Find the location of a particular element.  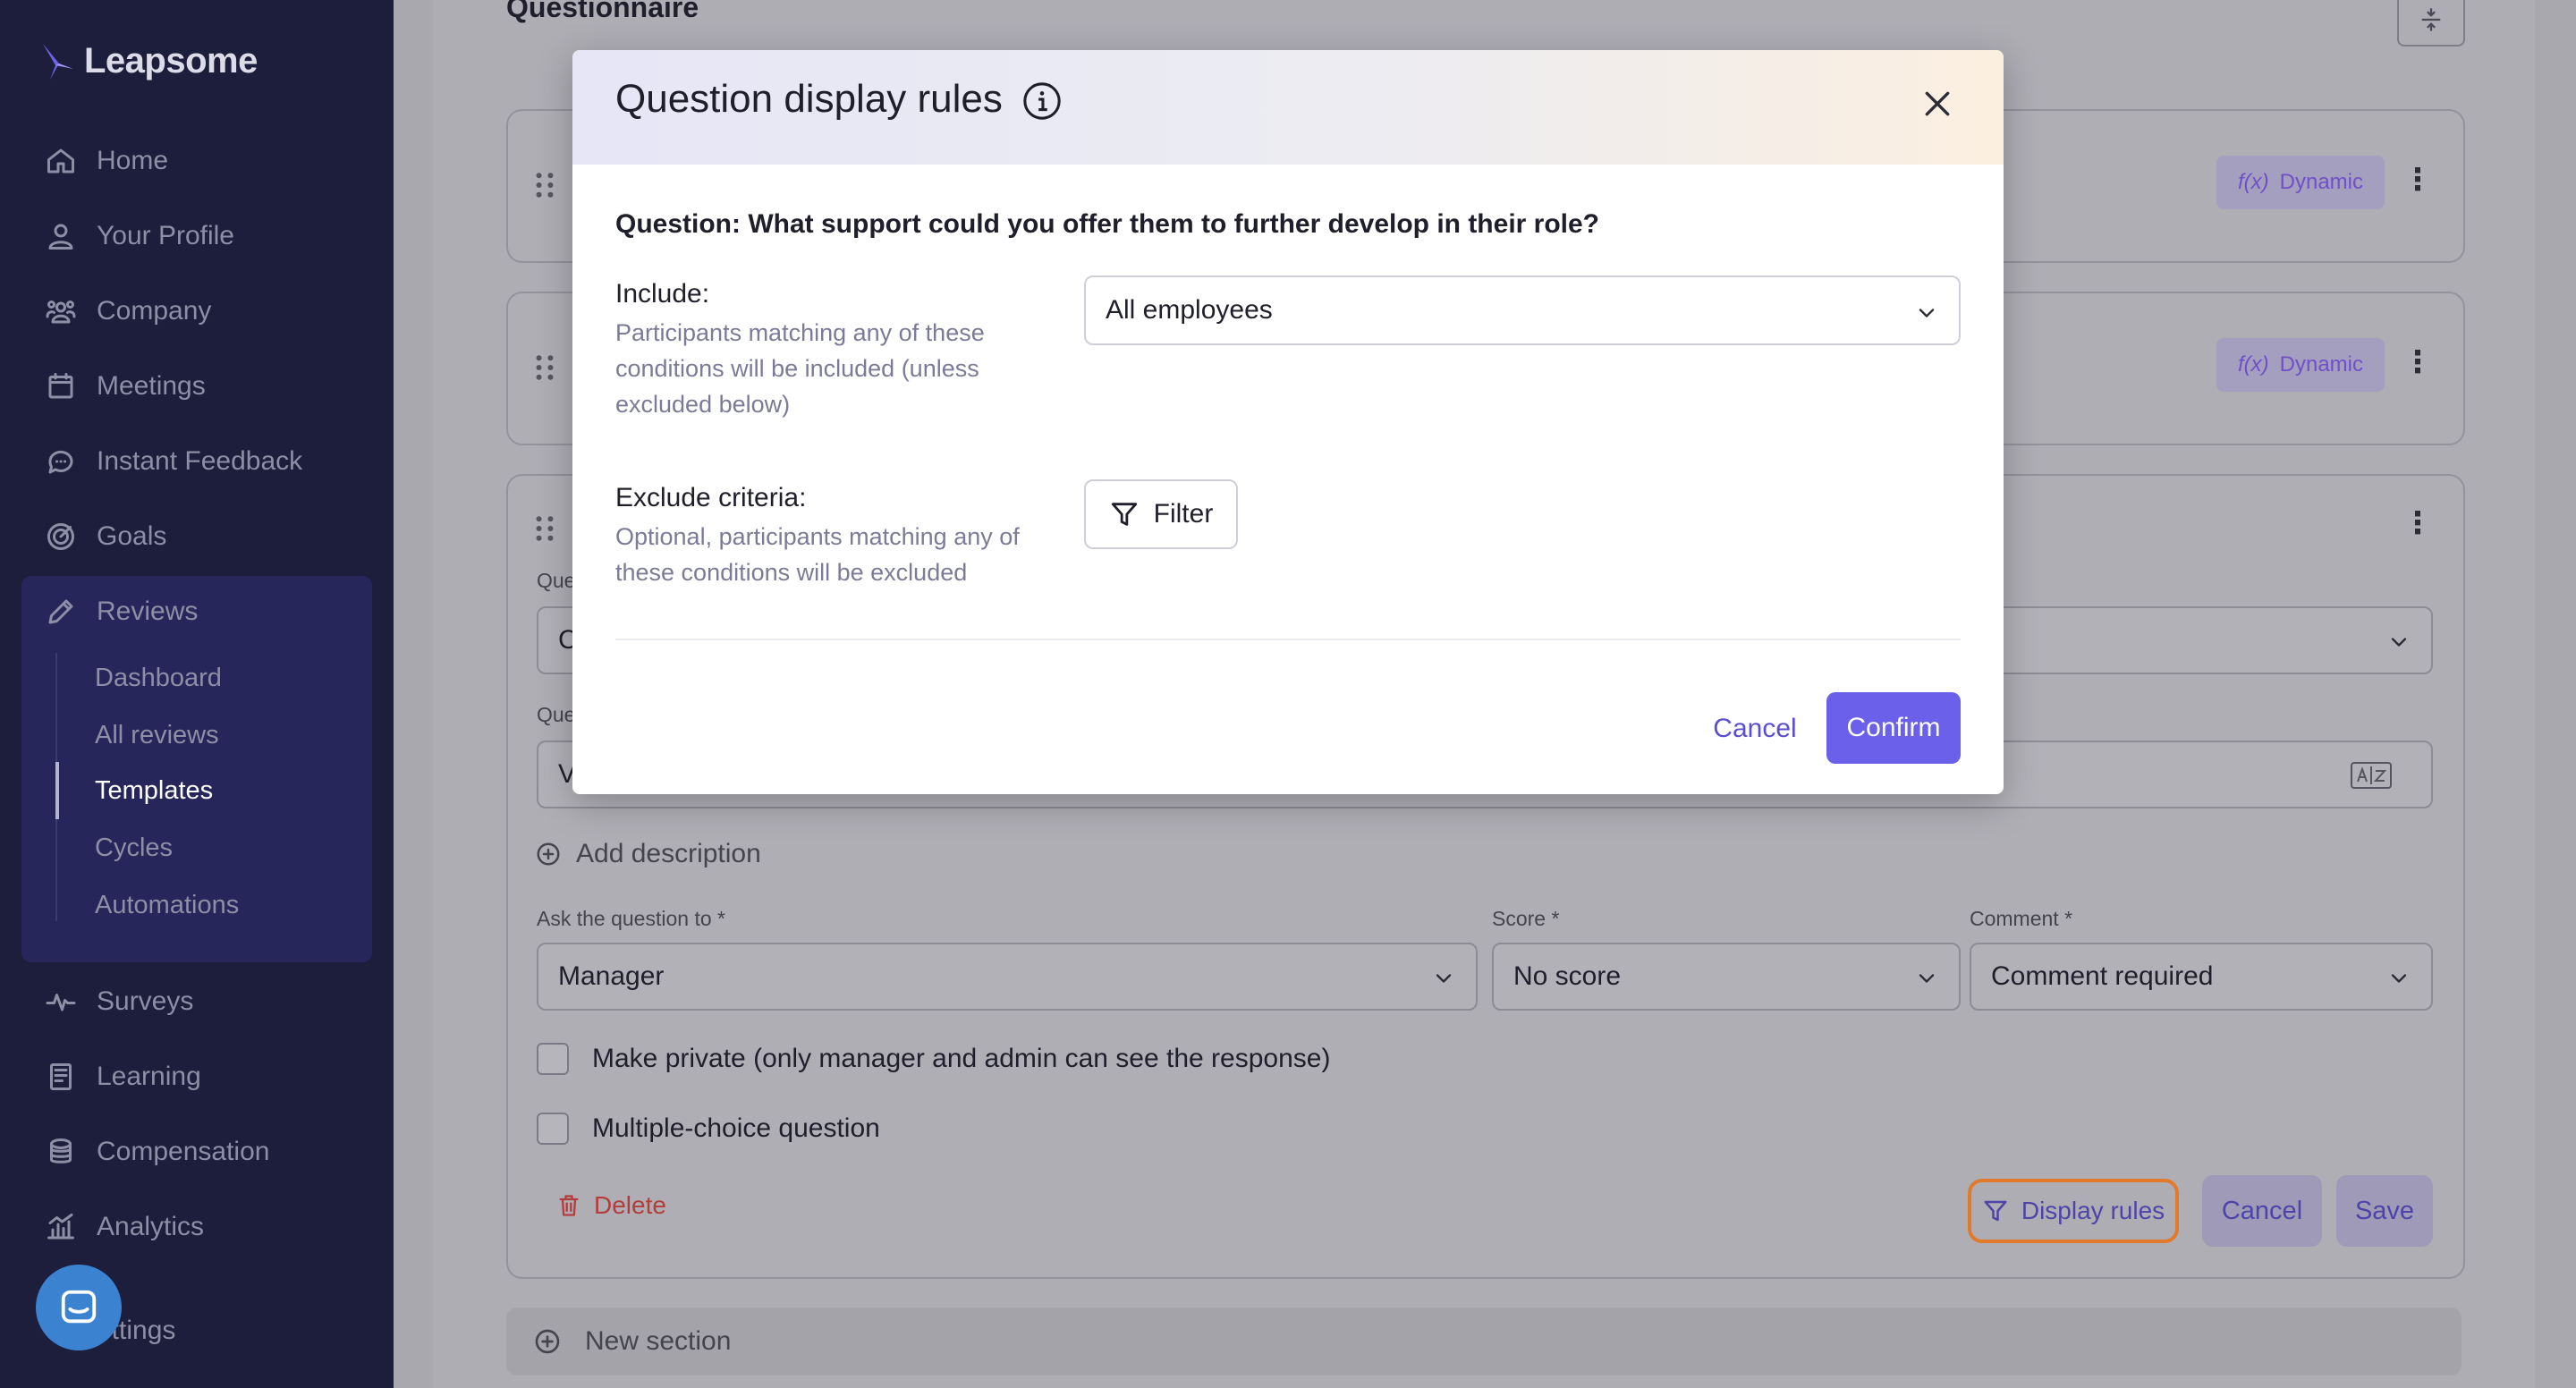

sidebar-item-label: Reviews is located at coordinates (148, 612).